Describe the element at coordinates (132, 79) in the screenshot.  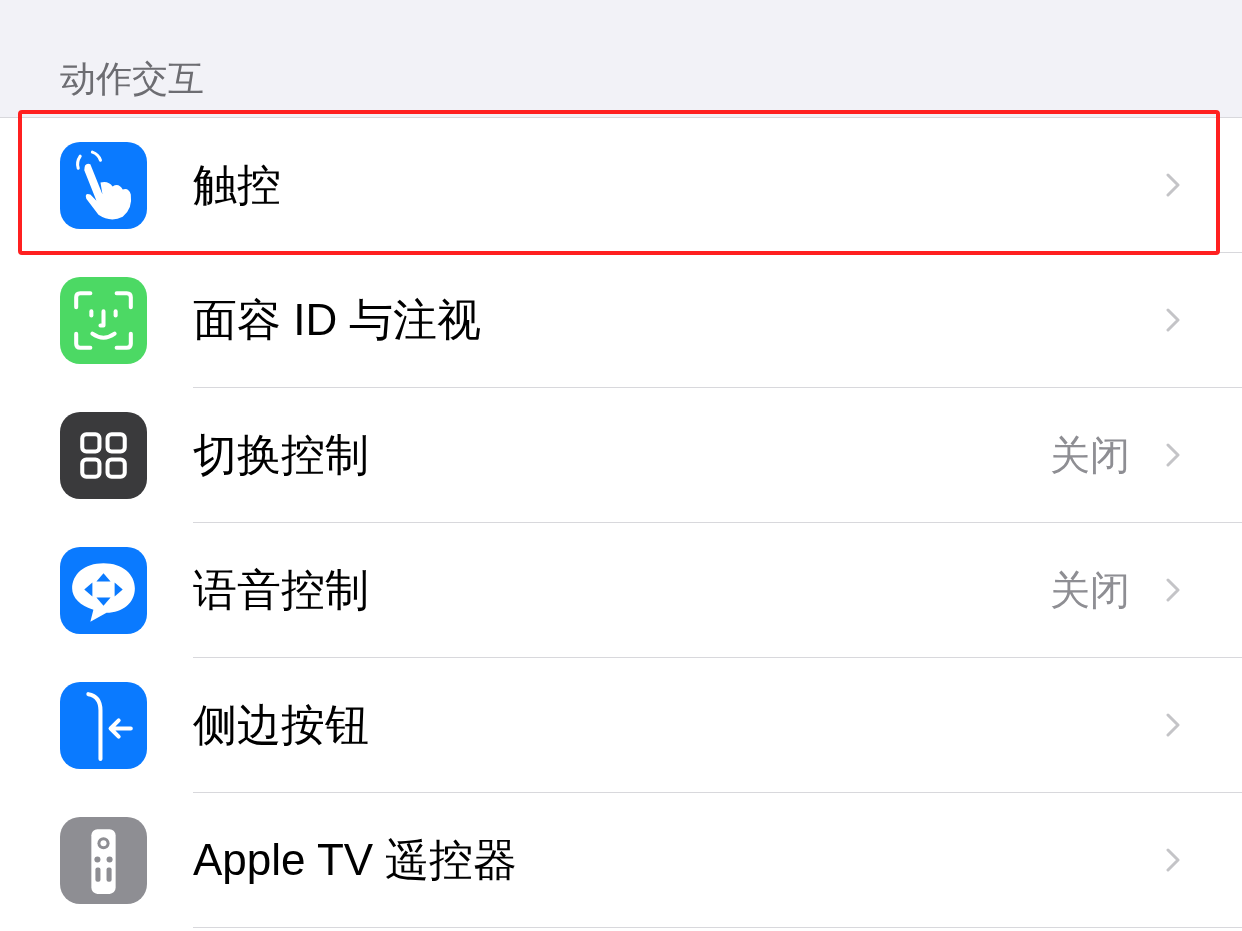
I see `section-title: 动作交互` at that location.